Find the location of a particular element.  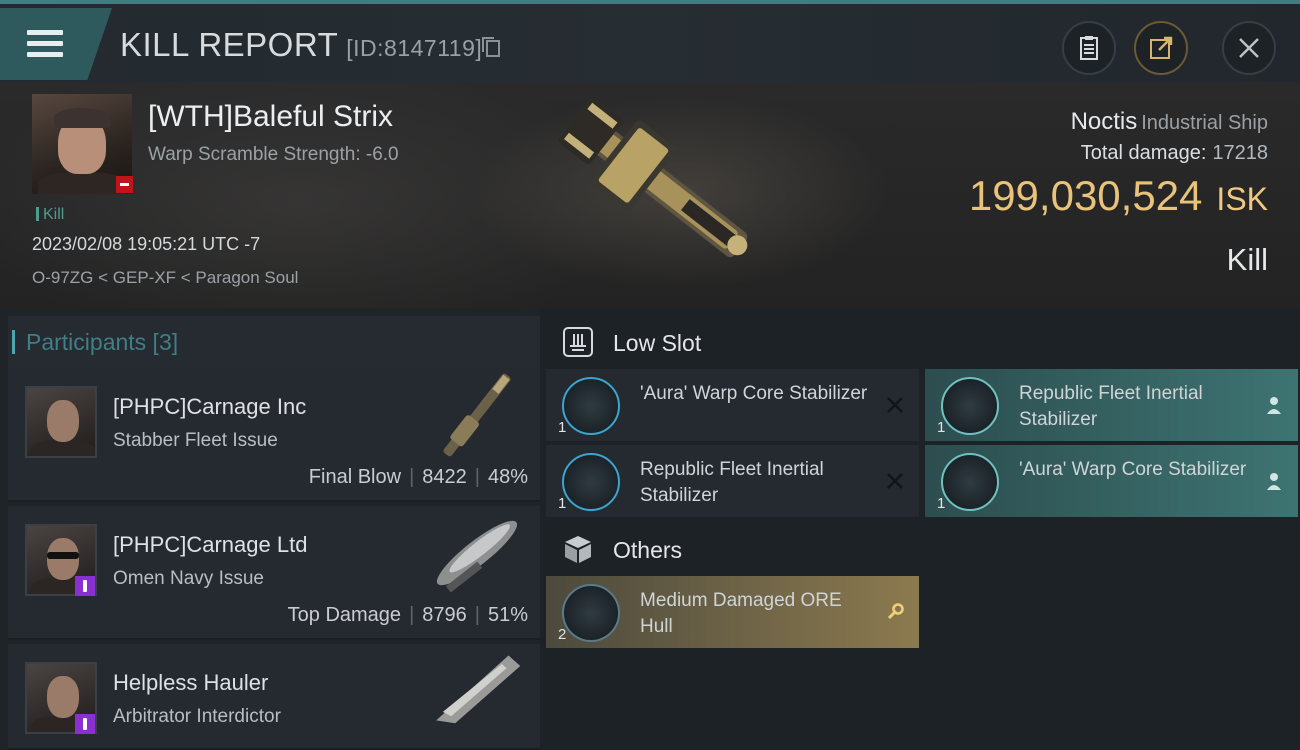

clipboard-button is located at coordinates (1089, 48).